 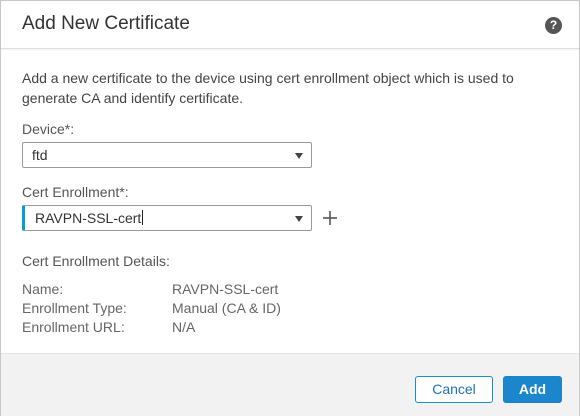 What do you see at coordinates (96, 261) in the screenshot?
I see `details-title: Cert Enrollment Details:` at bounding box center [96, 261].